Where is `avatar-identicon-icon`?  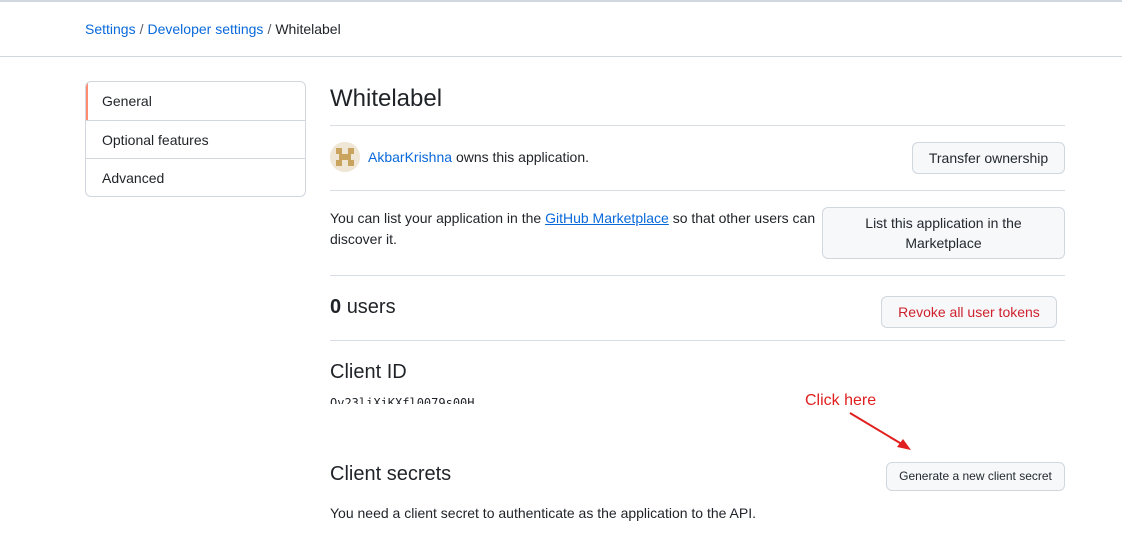
avatar-identicon-icon is located at coordinates (345, 157).